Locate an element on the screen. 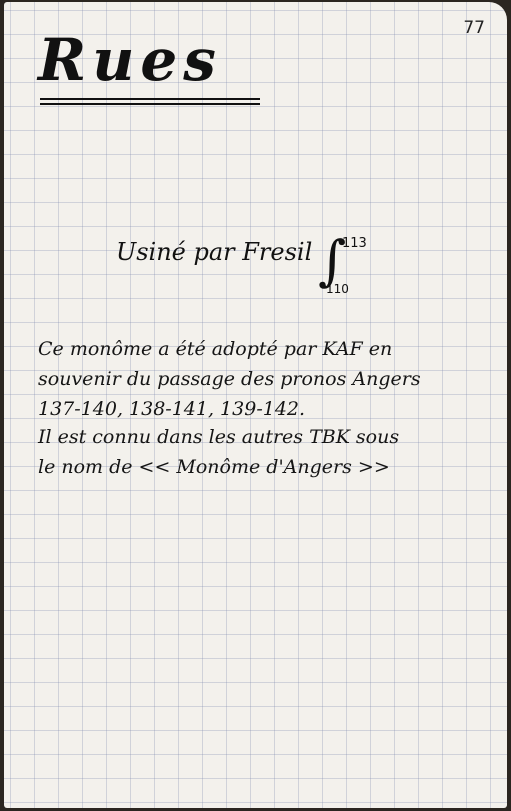  body-line: le nom de << Monôme d'Angers >> is located at coordinates (214, 467).